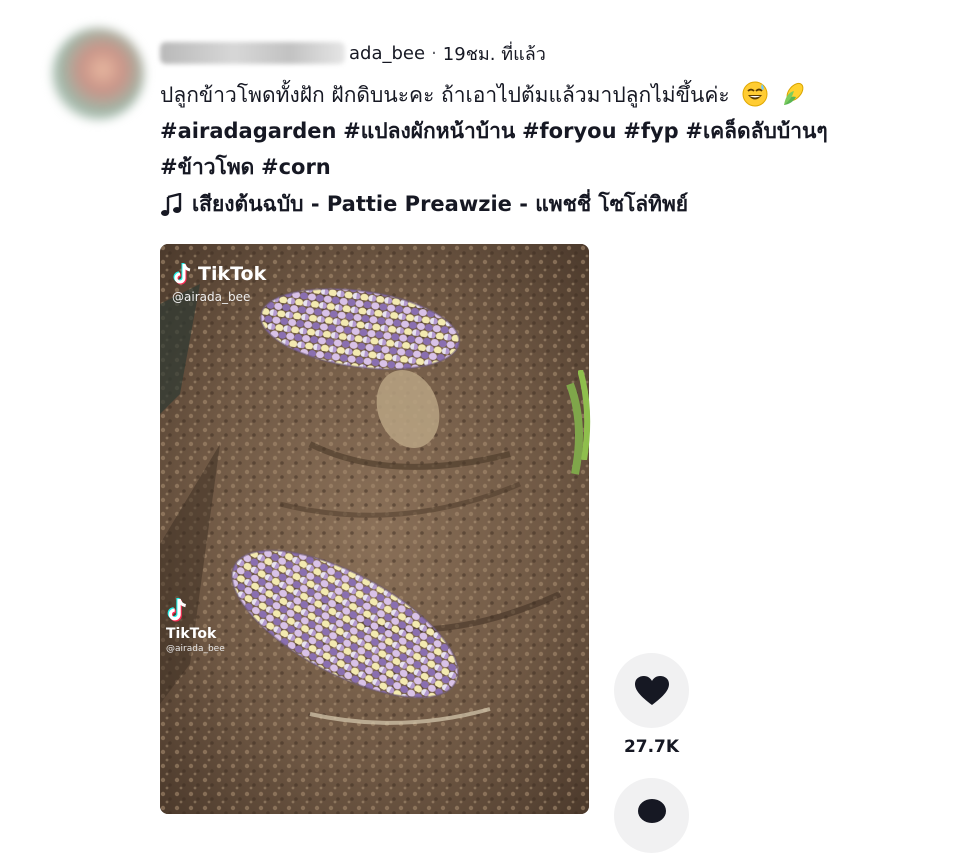 The height and width of the screenshot is (853, 958). I want to click on hashtag-corn-thai: #ข้าวโพด, so click(207, 167).